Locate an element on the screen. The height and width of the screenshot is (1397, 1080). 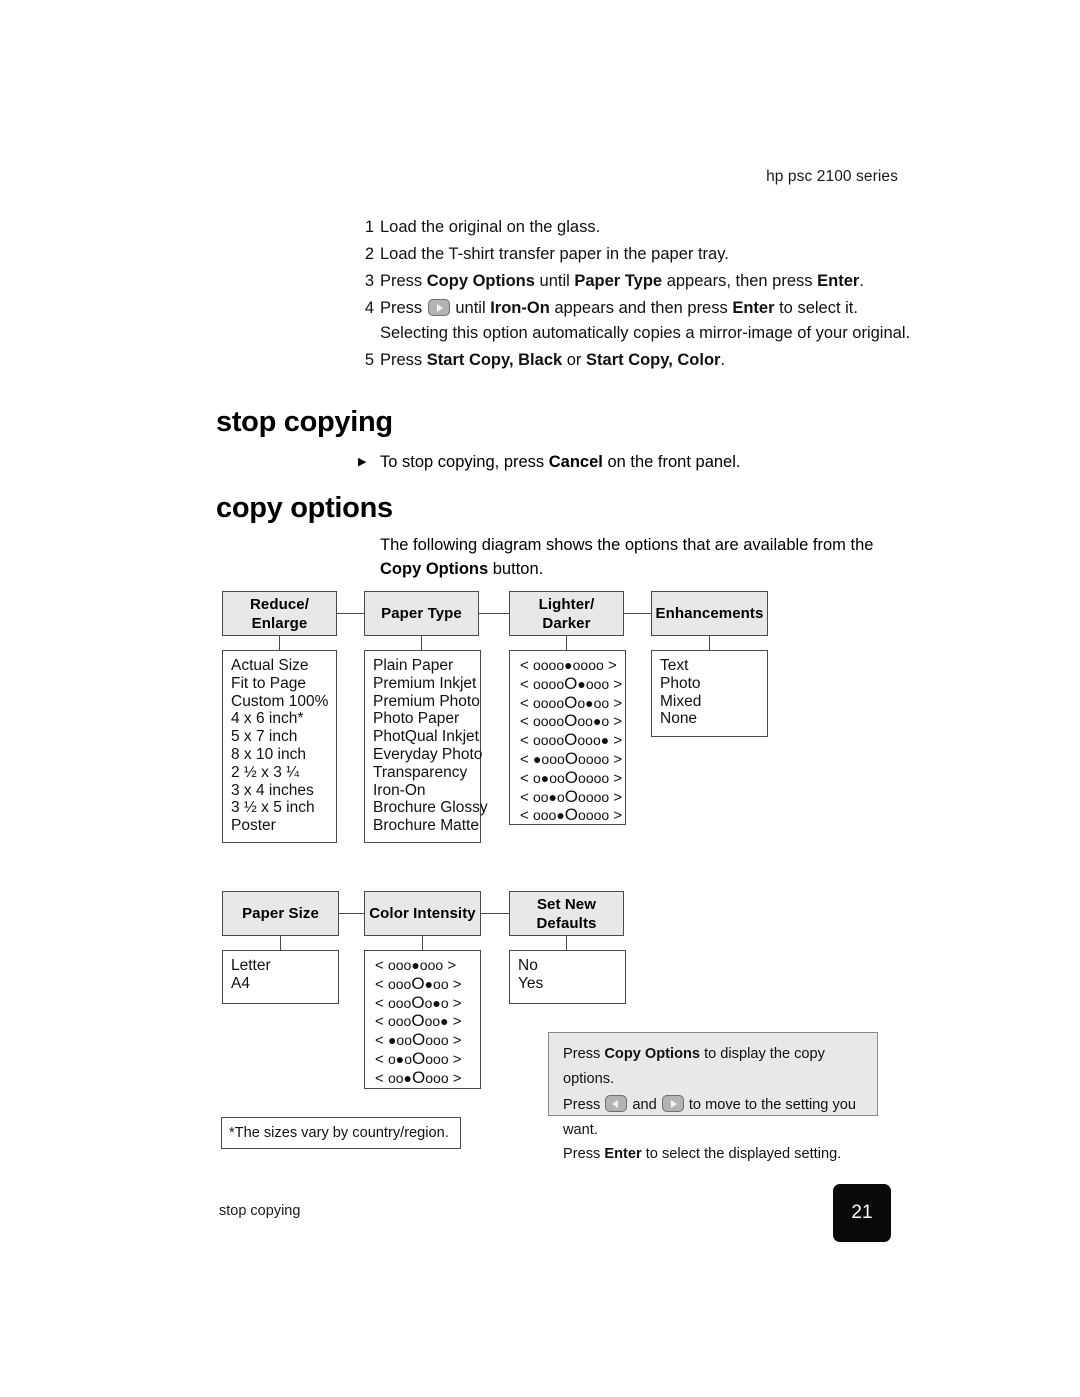
dot-scale-row: < ooooO●ooo > is located at coordinates (572, 684).